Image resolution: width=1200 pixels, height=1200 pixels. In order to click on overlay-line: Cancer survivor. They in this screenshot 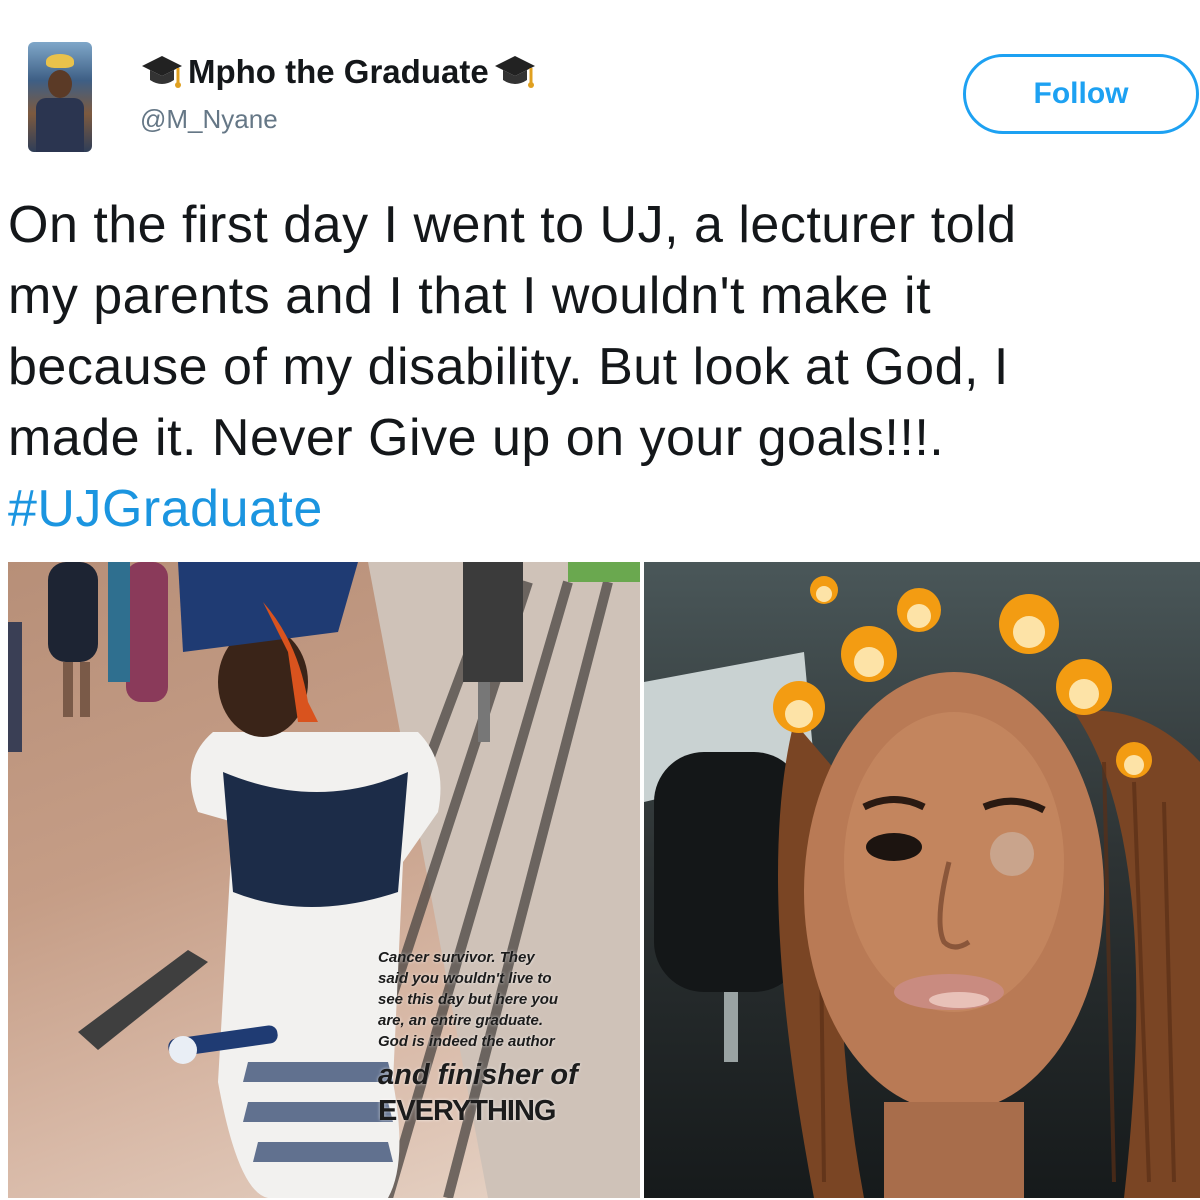, I will do `click(456, 957)`.